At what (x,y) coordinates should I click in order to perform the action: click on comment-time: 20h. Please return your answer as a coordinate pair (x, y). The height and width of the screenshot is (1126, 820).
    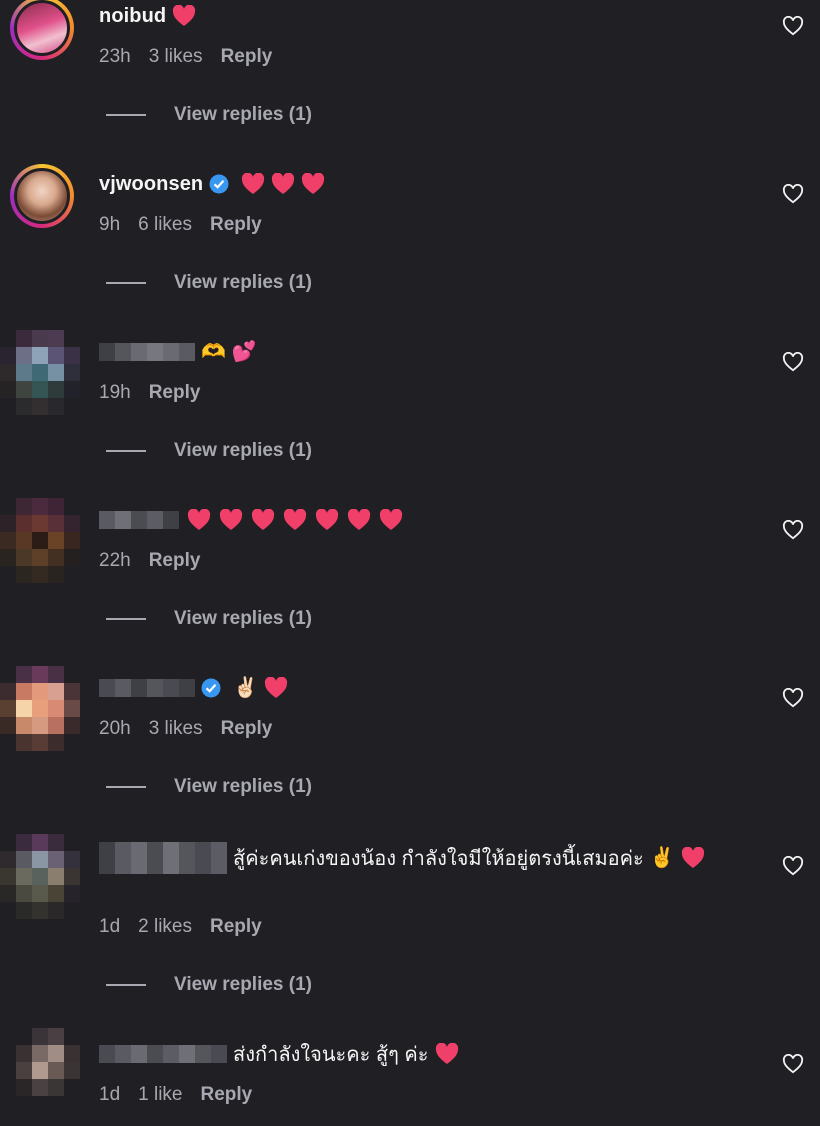
    Looking at the image, I should click on (115, 728).